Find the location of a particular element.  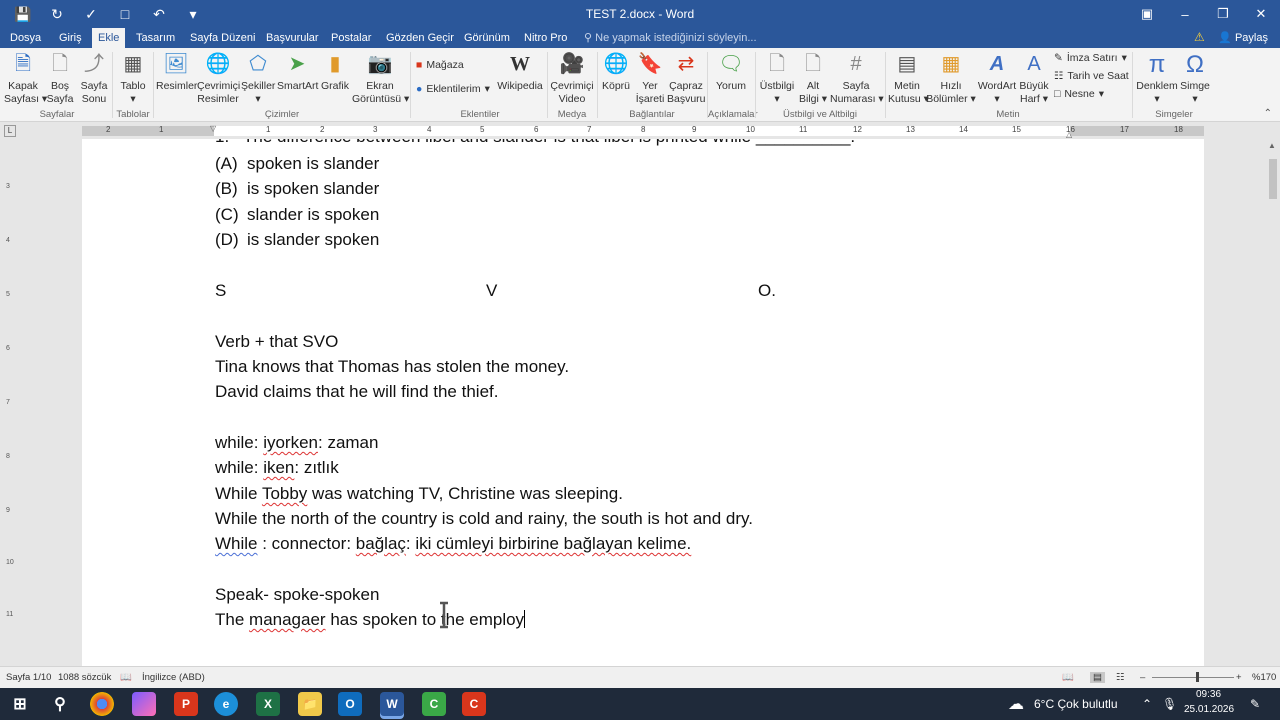

word-count: 1088 sözcük is located at coordinates (84, 677).